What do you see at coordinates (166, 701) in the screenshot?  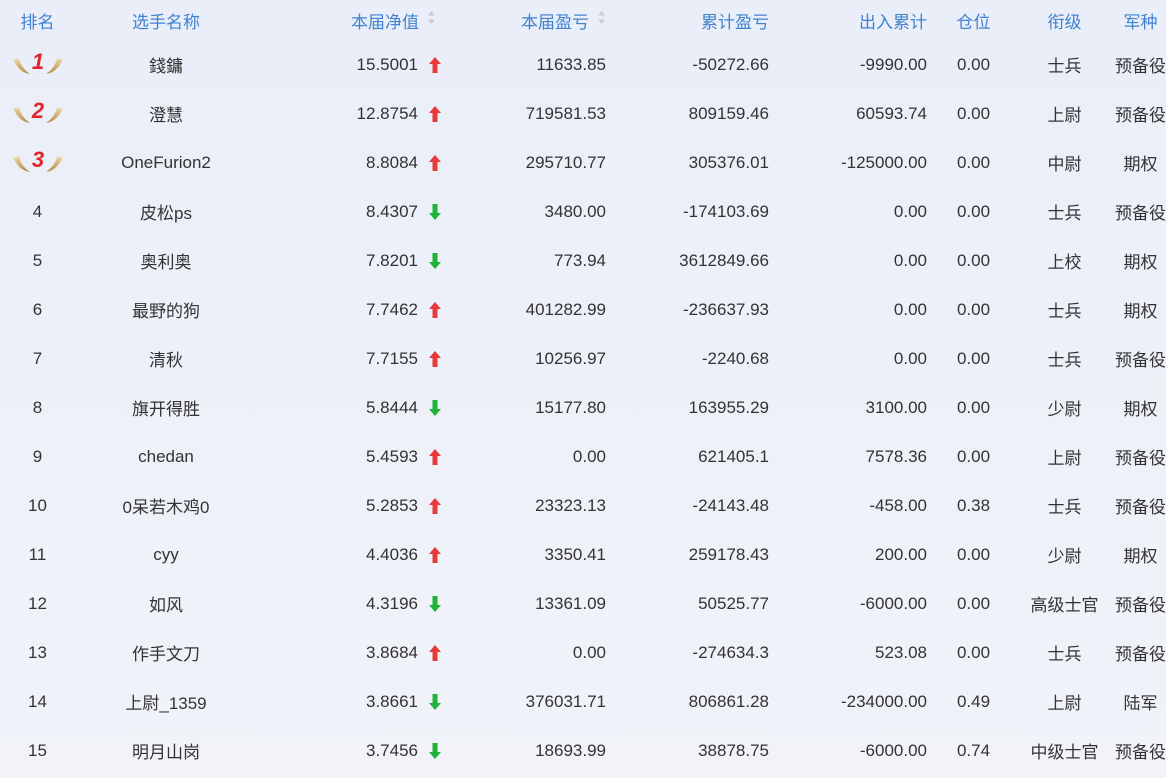 I see `player-name: 上尉_1359` at bounding box center [166, 701].